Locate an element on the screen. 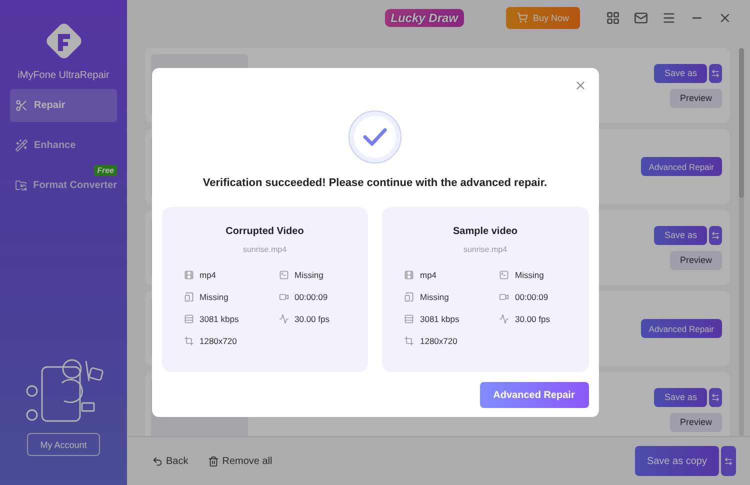  scrollbar is located at coordinates (741, 242).